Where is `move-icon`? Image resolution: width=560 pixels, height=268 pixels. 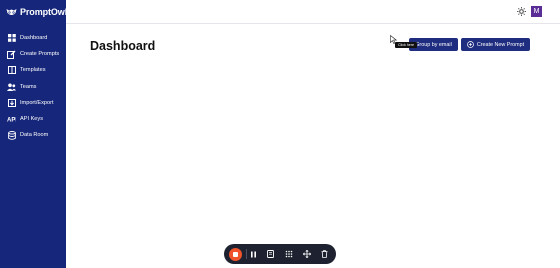 move-icon is located at coordinates (306, 254).